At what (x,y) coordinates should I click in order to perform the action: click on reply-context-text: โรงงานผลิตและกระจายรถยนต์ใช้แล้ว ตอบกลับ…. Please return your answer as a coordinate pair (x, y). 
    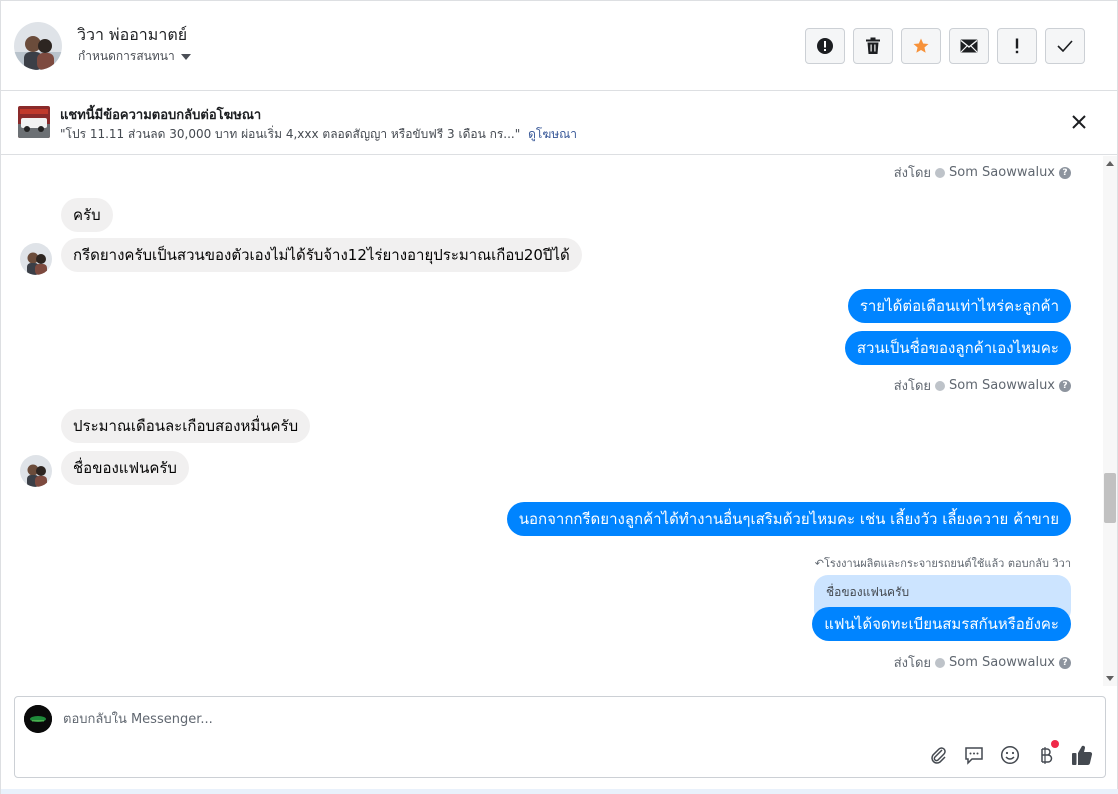
    Looking at the image, I should click on (947, 563).